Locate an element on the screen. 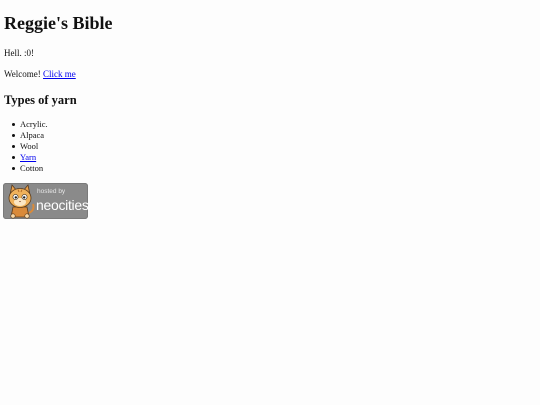 Image resolution: width=540 pixels, height=405 pixels. list-item-alpaca: Alpaca is located at coordinates (26, 135).